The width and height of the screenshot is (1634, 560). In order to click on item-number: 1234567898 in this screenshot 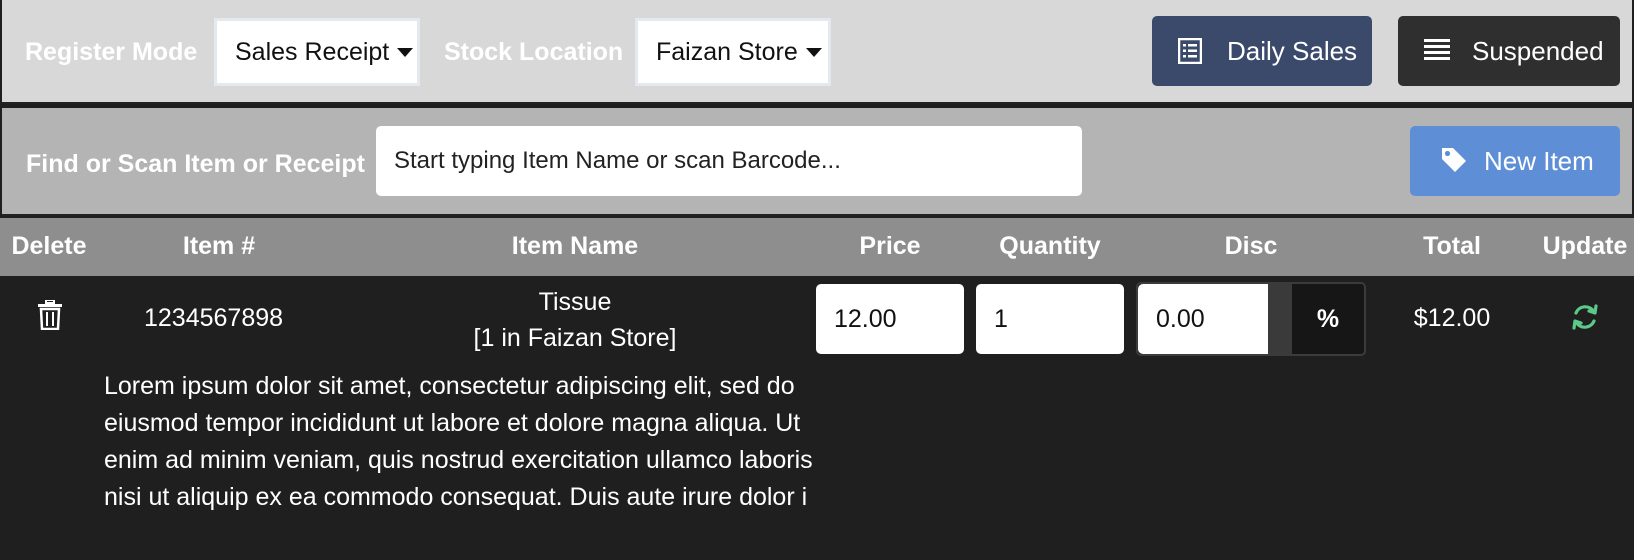, I will do `click(214, 318)`.